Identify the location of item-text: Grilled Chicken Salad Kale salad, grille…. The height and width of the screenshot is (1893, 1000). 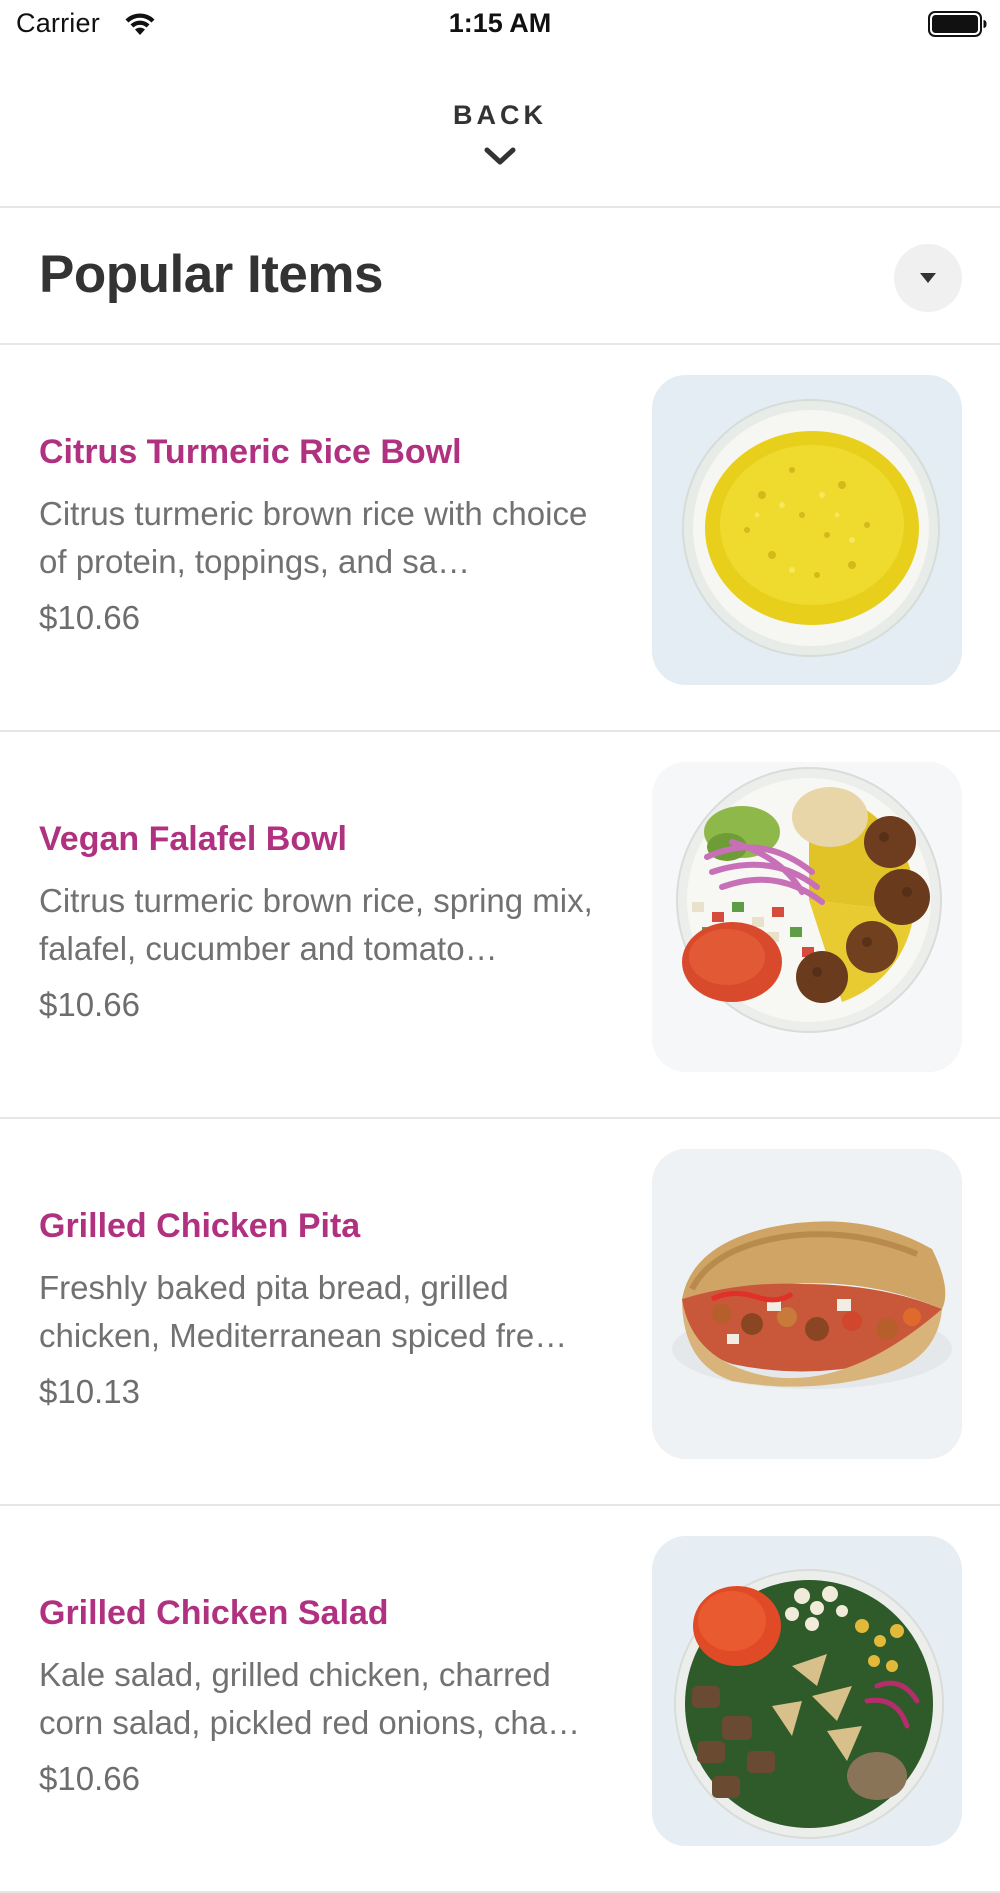
(329, 1697).